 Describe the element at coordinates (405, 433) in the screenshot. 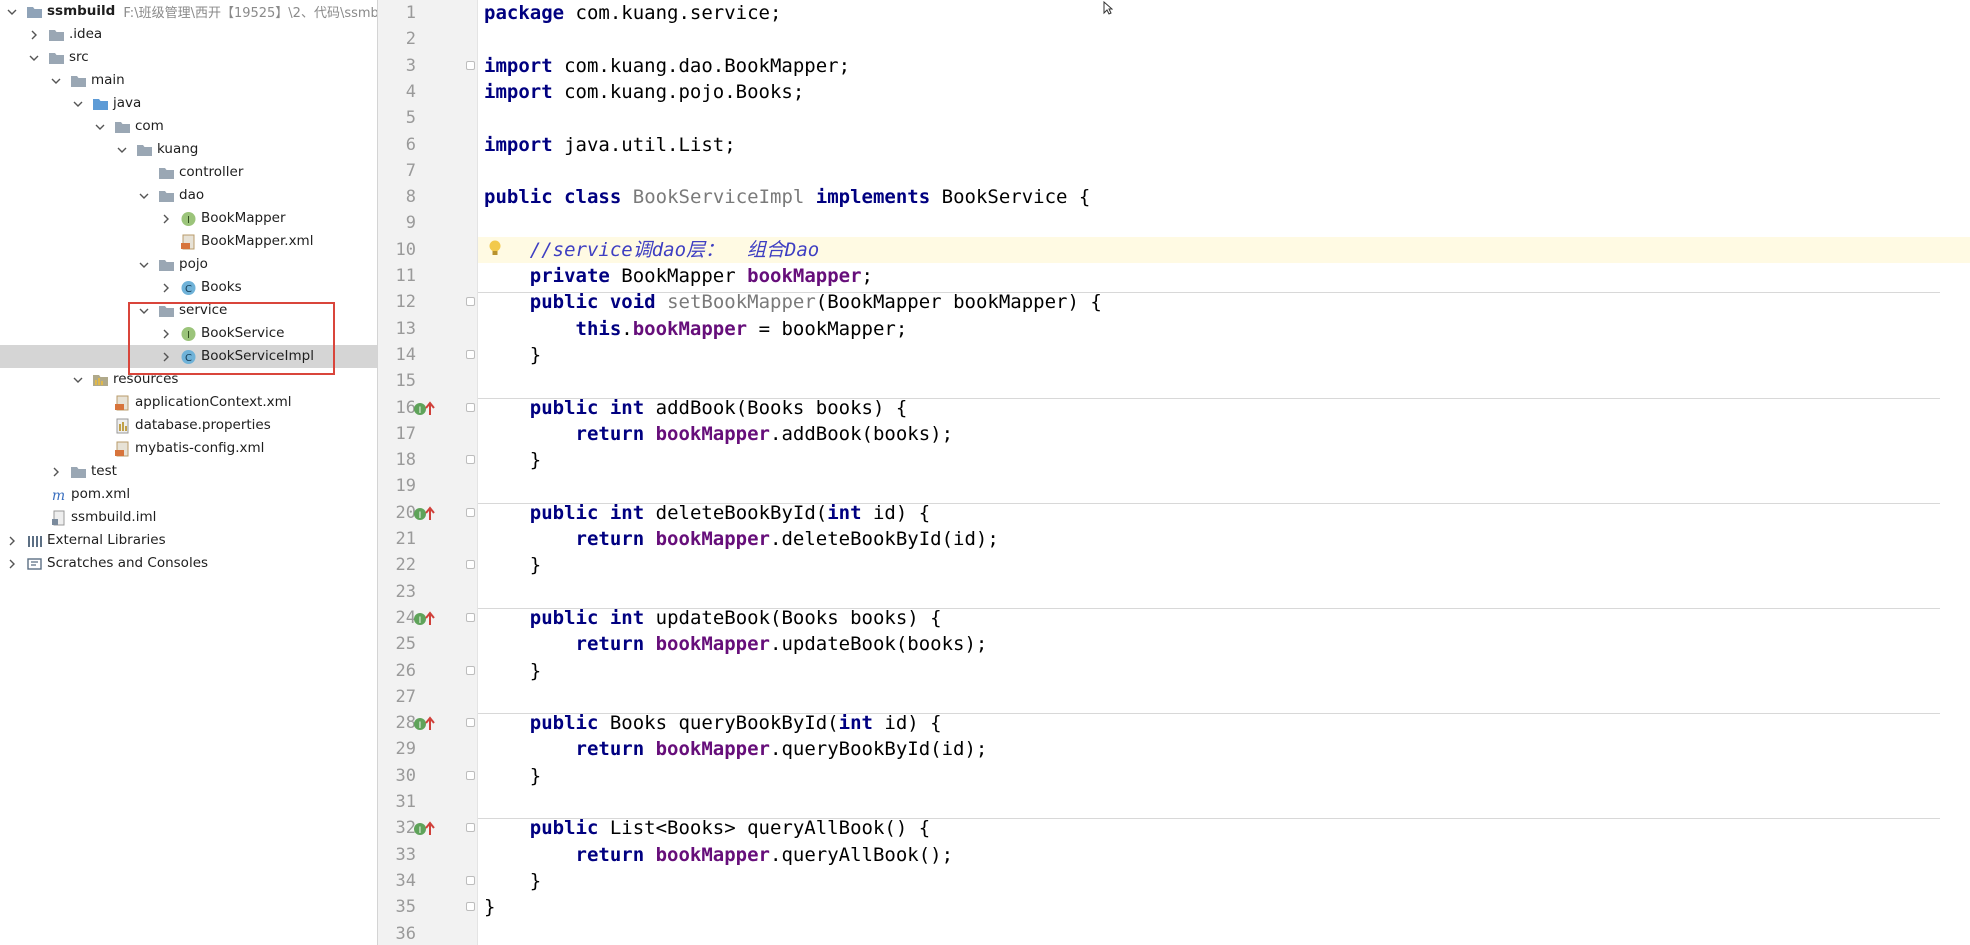

I see `line-number: 17` at that location.